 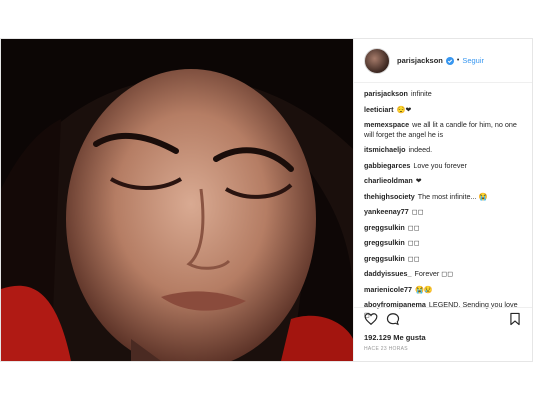 What do you see at coordinates (420, 149) in the screenshot?
I see `comment-text: indeed.` at bounding box center [420, 149].